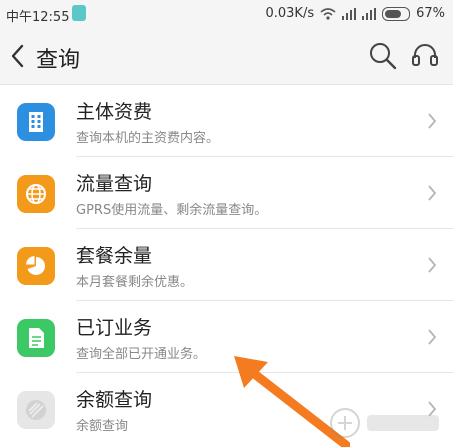 The height and width of the screenshot is (447, 453). What do you see at coordinates (226, 56) in the screenshot?
I see `header-bar: 查询` at bounding box center [226, 56].